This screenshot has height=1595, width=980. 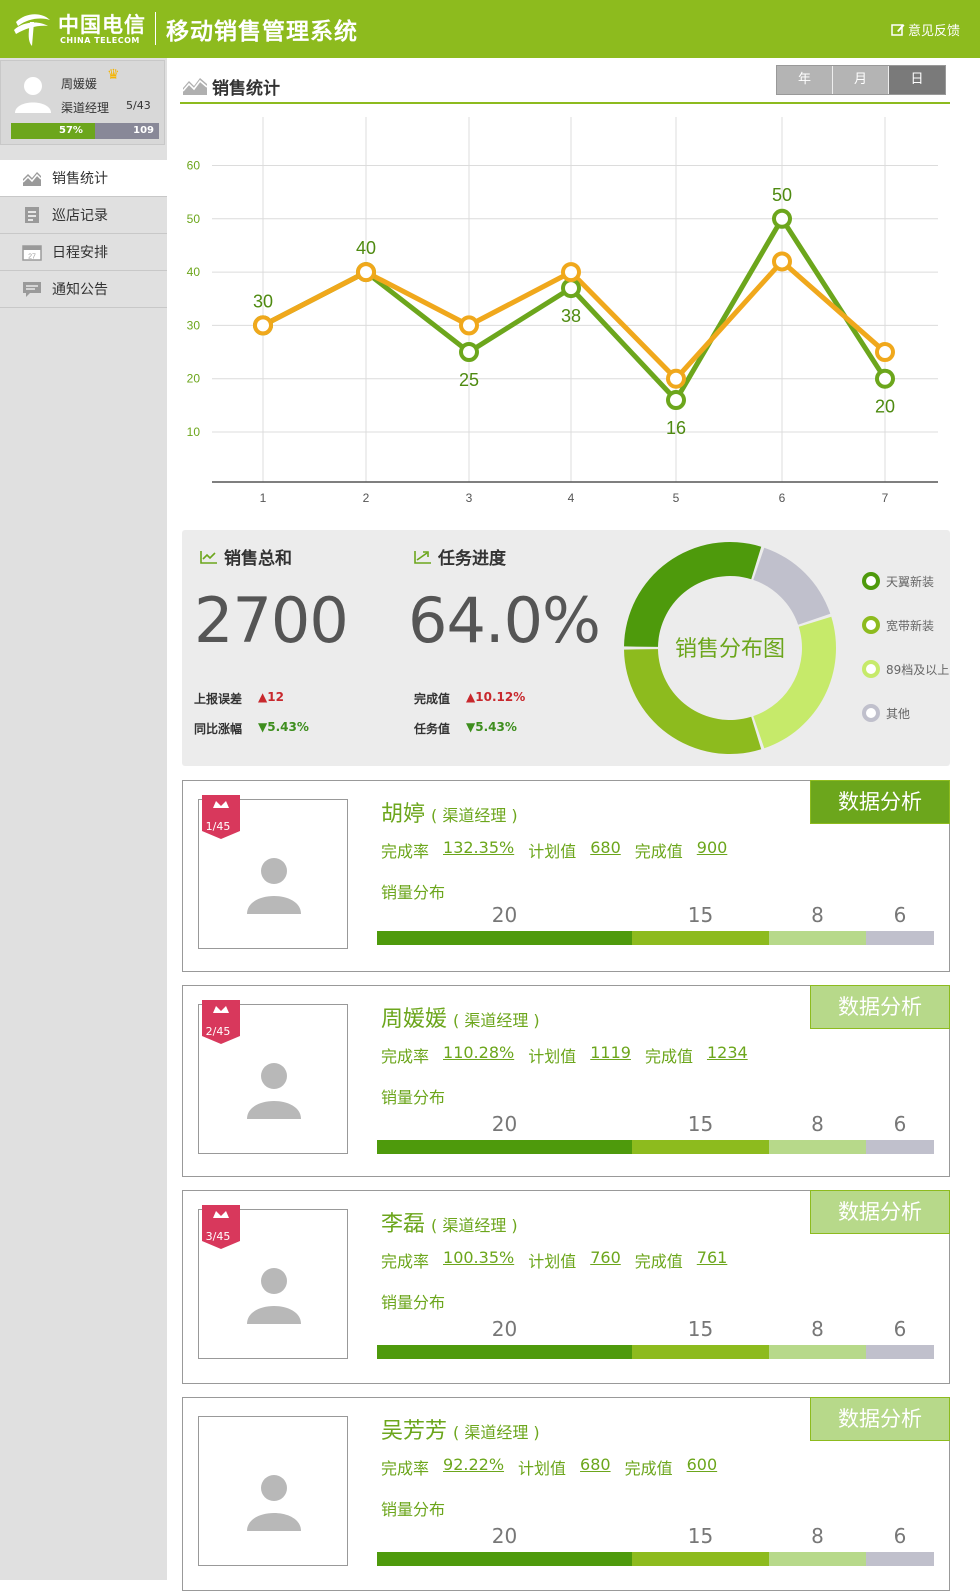 I want to click on rate-value: 132.35%, so click(x=478, y=850).